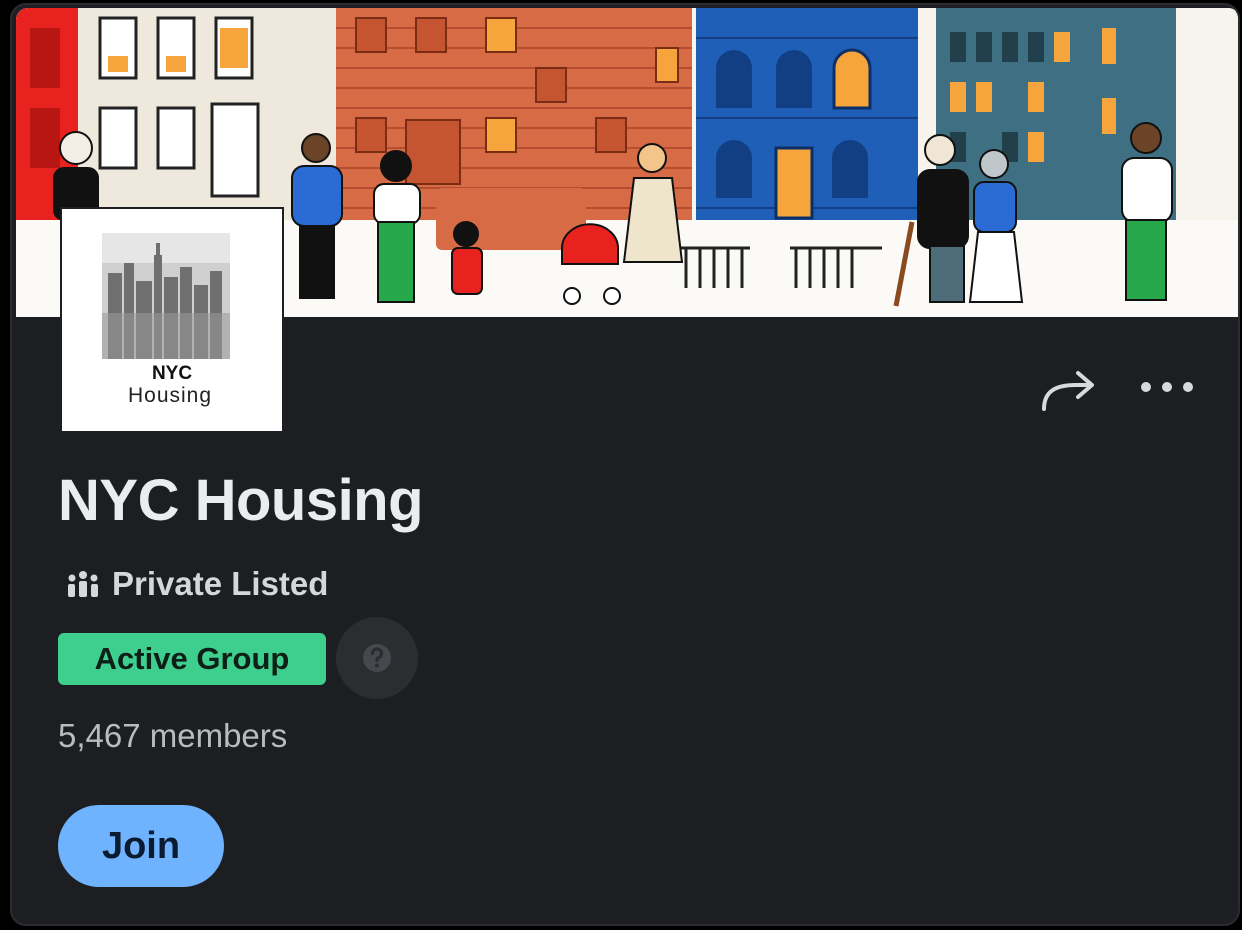  I want to click on avatar-logo-housing: Housing, so click(170, 395).